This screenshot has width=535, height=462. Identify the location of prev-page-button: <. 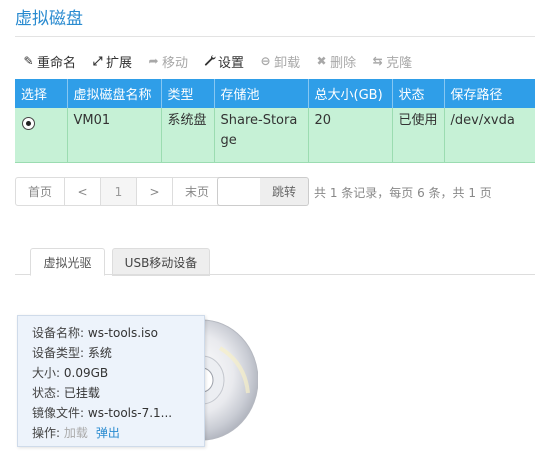
(82, 191).